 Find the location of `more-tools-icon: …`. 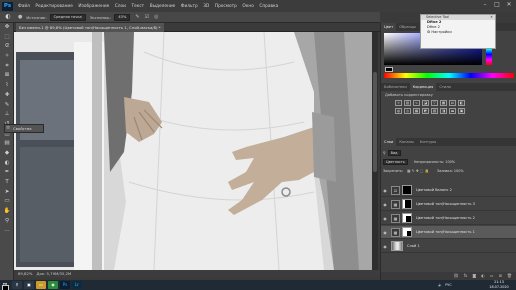

more-tools-icon: … is located at coordinates (7, 231).